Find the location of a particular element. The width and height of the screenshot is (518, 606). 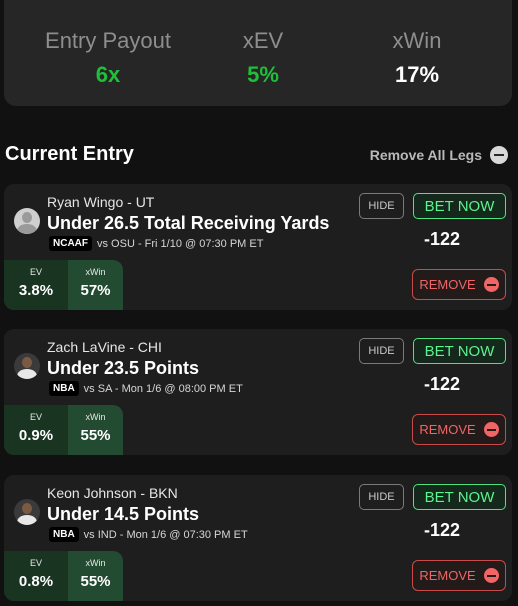

entry-payout-value: 6x is located at coordinates (108, 74).